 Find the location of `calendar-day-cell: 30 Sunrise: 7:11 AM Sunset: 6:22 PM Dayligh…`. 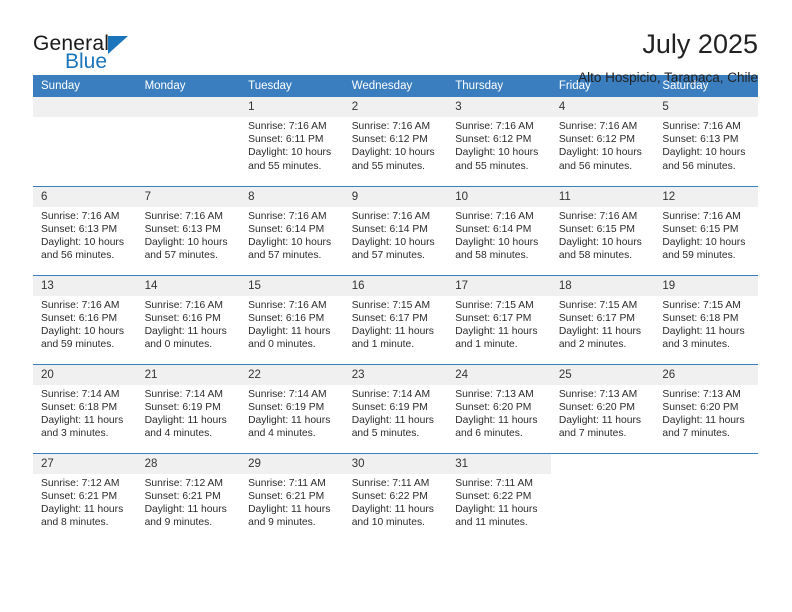

calendar-day-cell: 30 Sunrise: 7:11 AM Sunset: 6:22 PM Dayligh… is located at coordinates (395, 497).